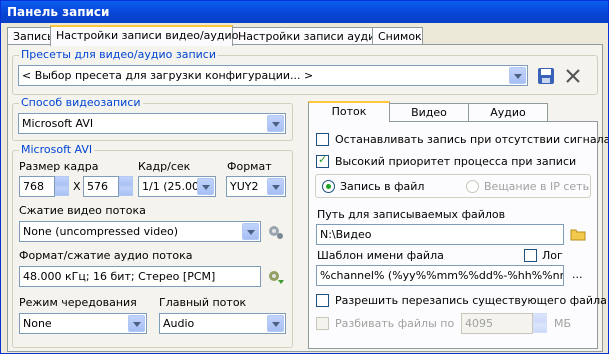  What do you see at coordinates (573, 76) in the screenshot?
I see `close-icon` at bounding box center [573, 76].